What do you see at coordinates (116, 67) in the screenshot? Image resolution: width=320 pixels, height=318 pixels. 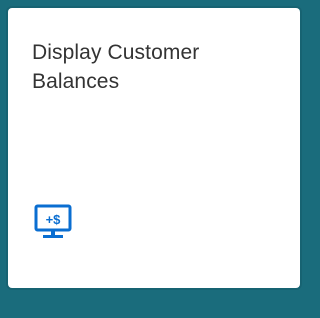 I see `tile-title: Display Customer Balances` at bounding box center [116, 67].